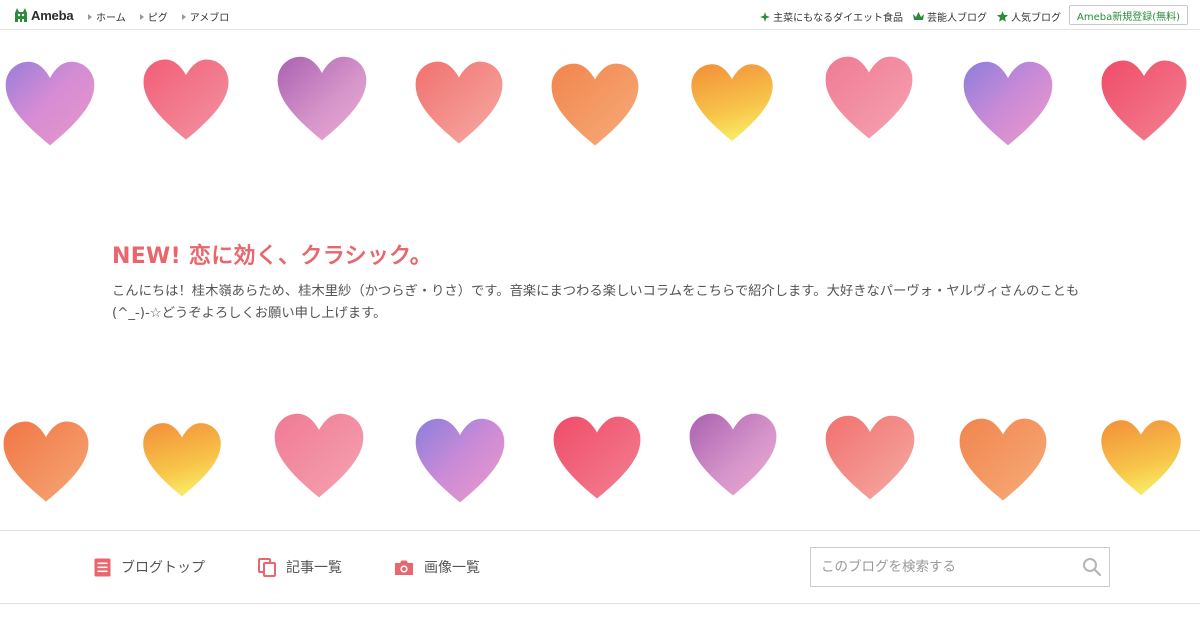 This screenshot has width=1200, height=630. I want to click on global-nav: ホーム ピグ アメブロ, so click(165, 16).